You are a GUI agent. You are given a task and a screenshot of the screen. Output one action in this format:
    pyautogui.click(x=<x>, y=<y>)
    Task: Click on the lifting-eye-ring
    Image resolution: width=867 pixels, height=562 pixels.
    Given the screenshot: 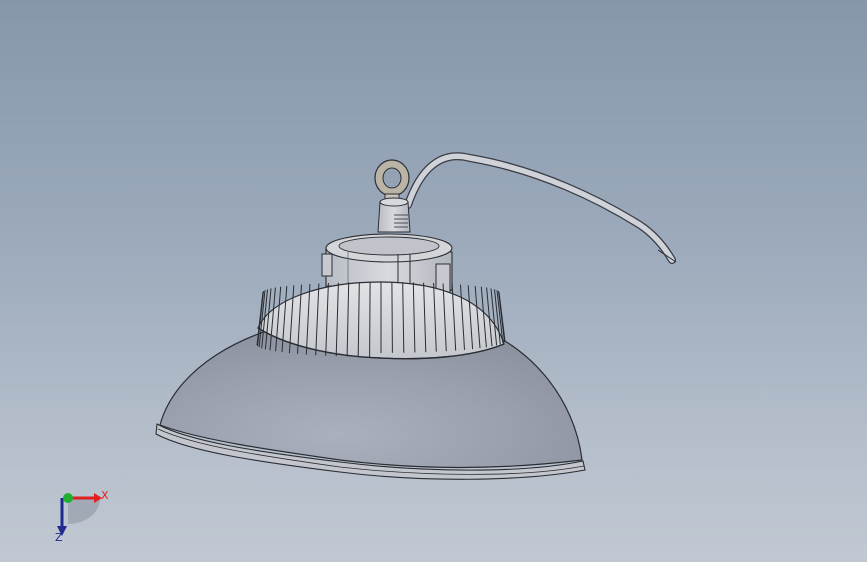 What is the action you would take?
    pyautogui.click(x=392, y=182)
    